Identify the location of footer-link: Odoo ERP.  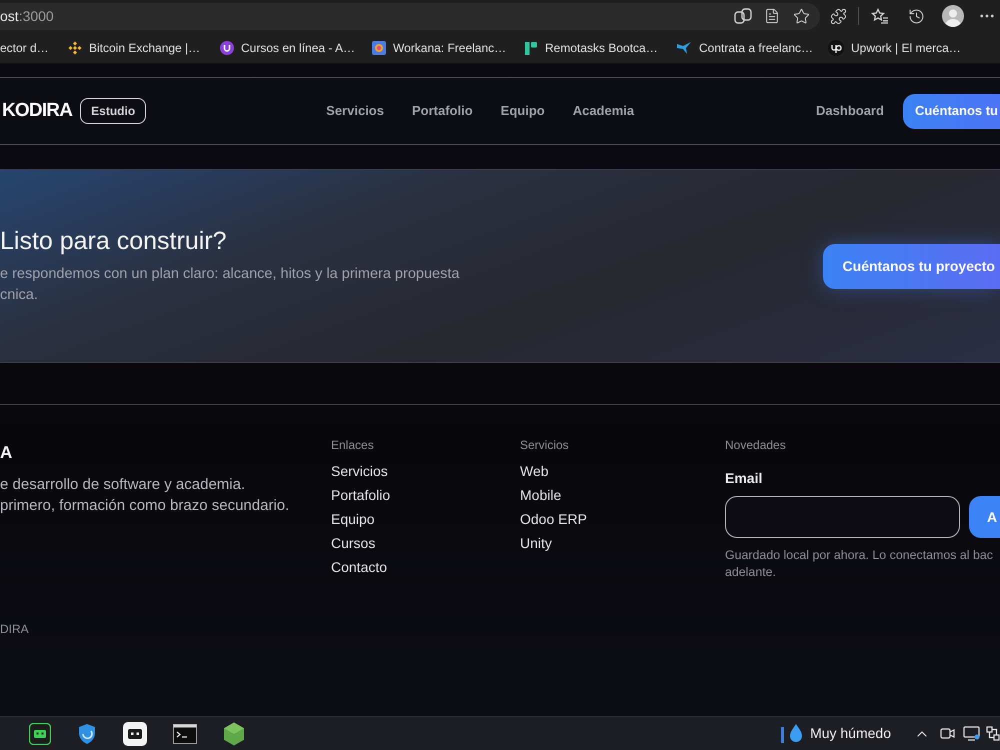
(553, 519).